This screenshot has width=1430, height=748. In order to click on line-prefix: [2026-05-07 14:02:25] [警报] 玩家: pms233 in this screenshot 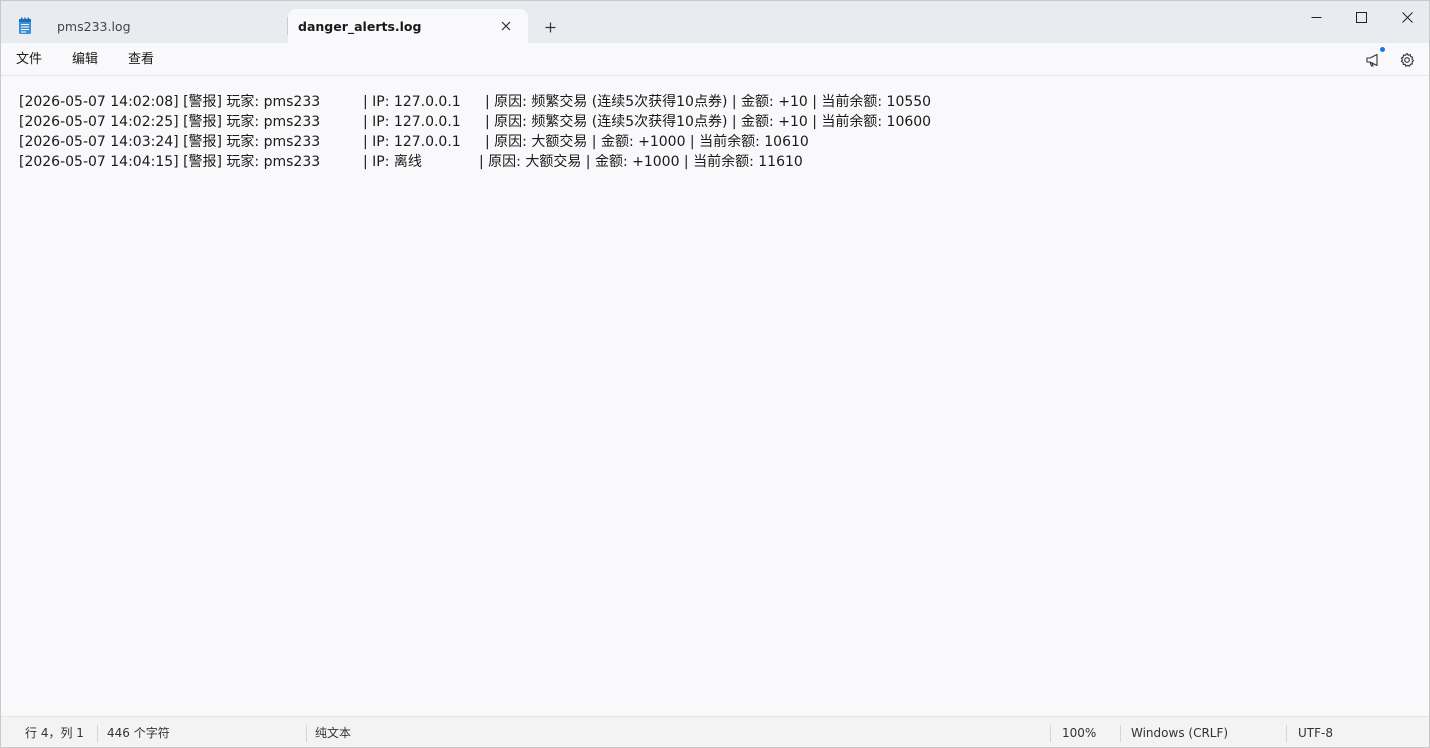, I will do `click(170, 122)`.